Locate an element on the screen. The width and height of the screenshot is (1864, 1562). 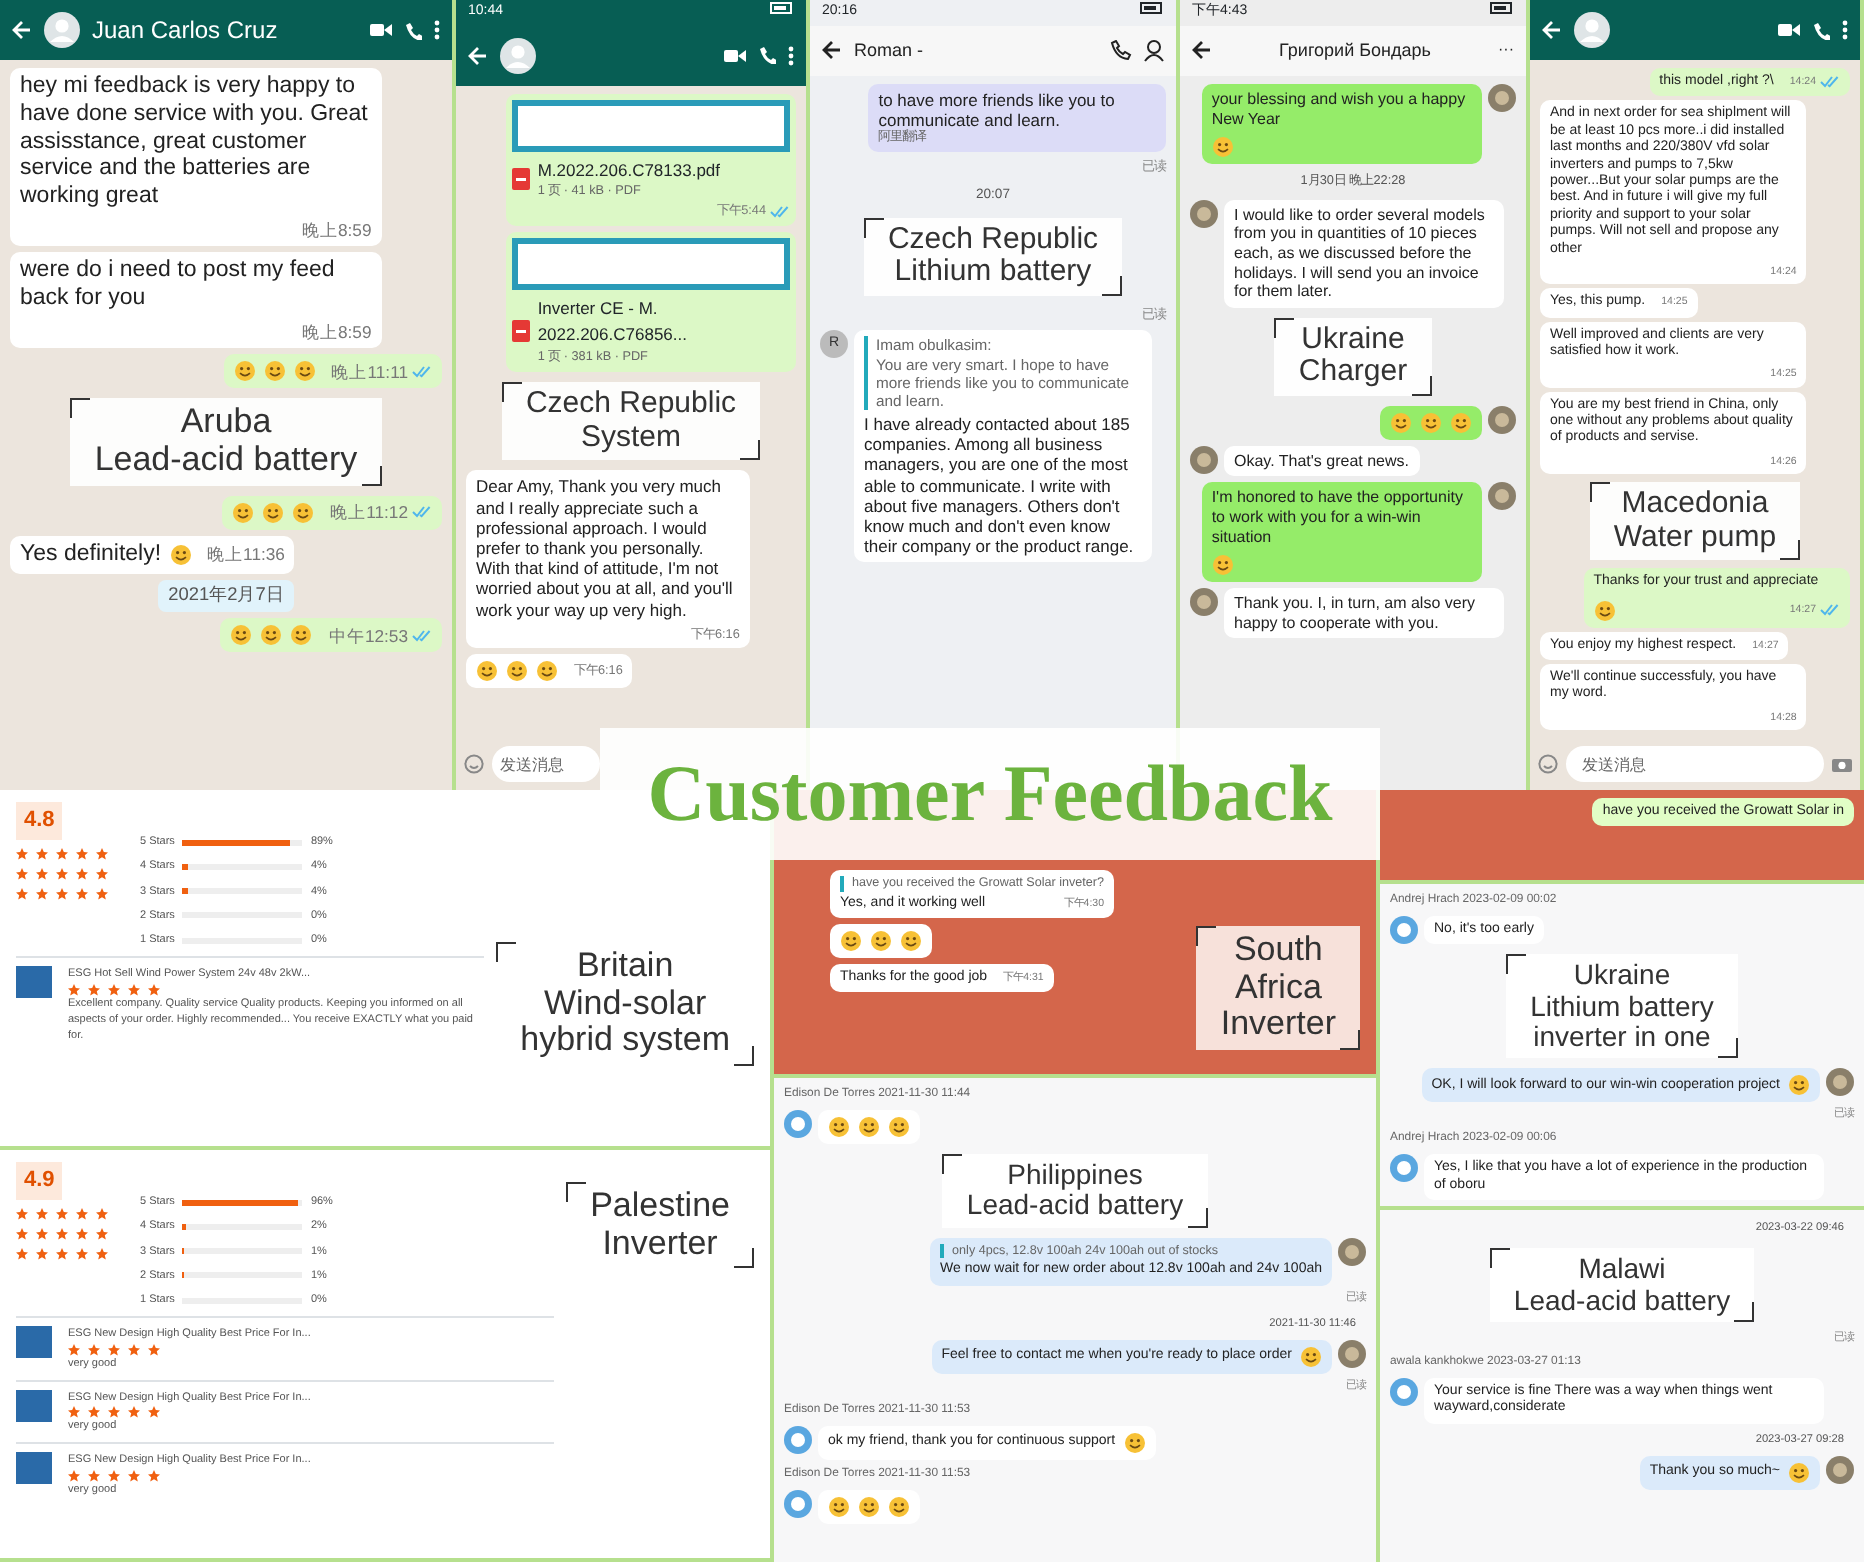
rating-score: 4.9 is located at coordinates (39, 1180).